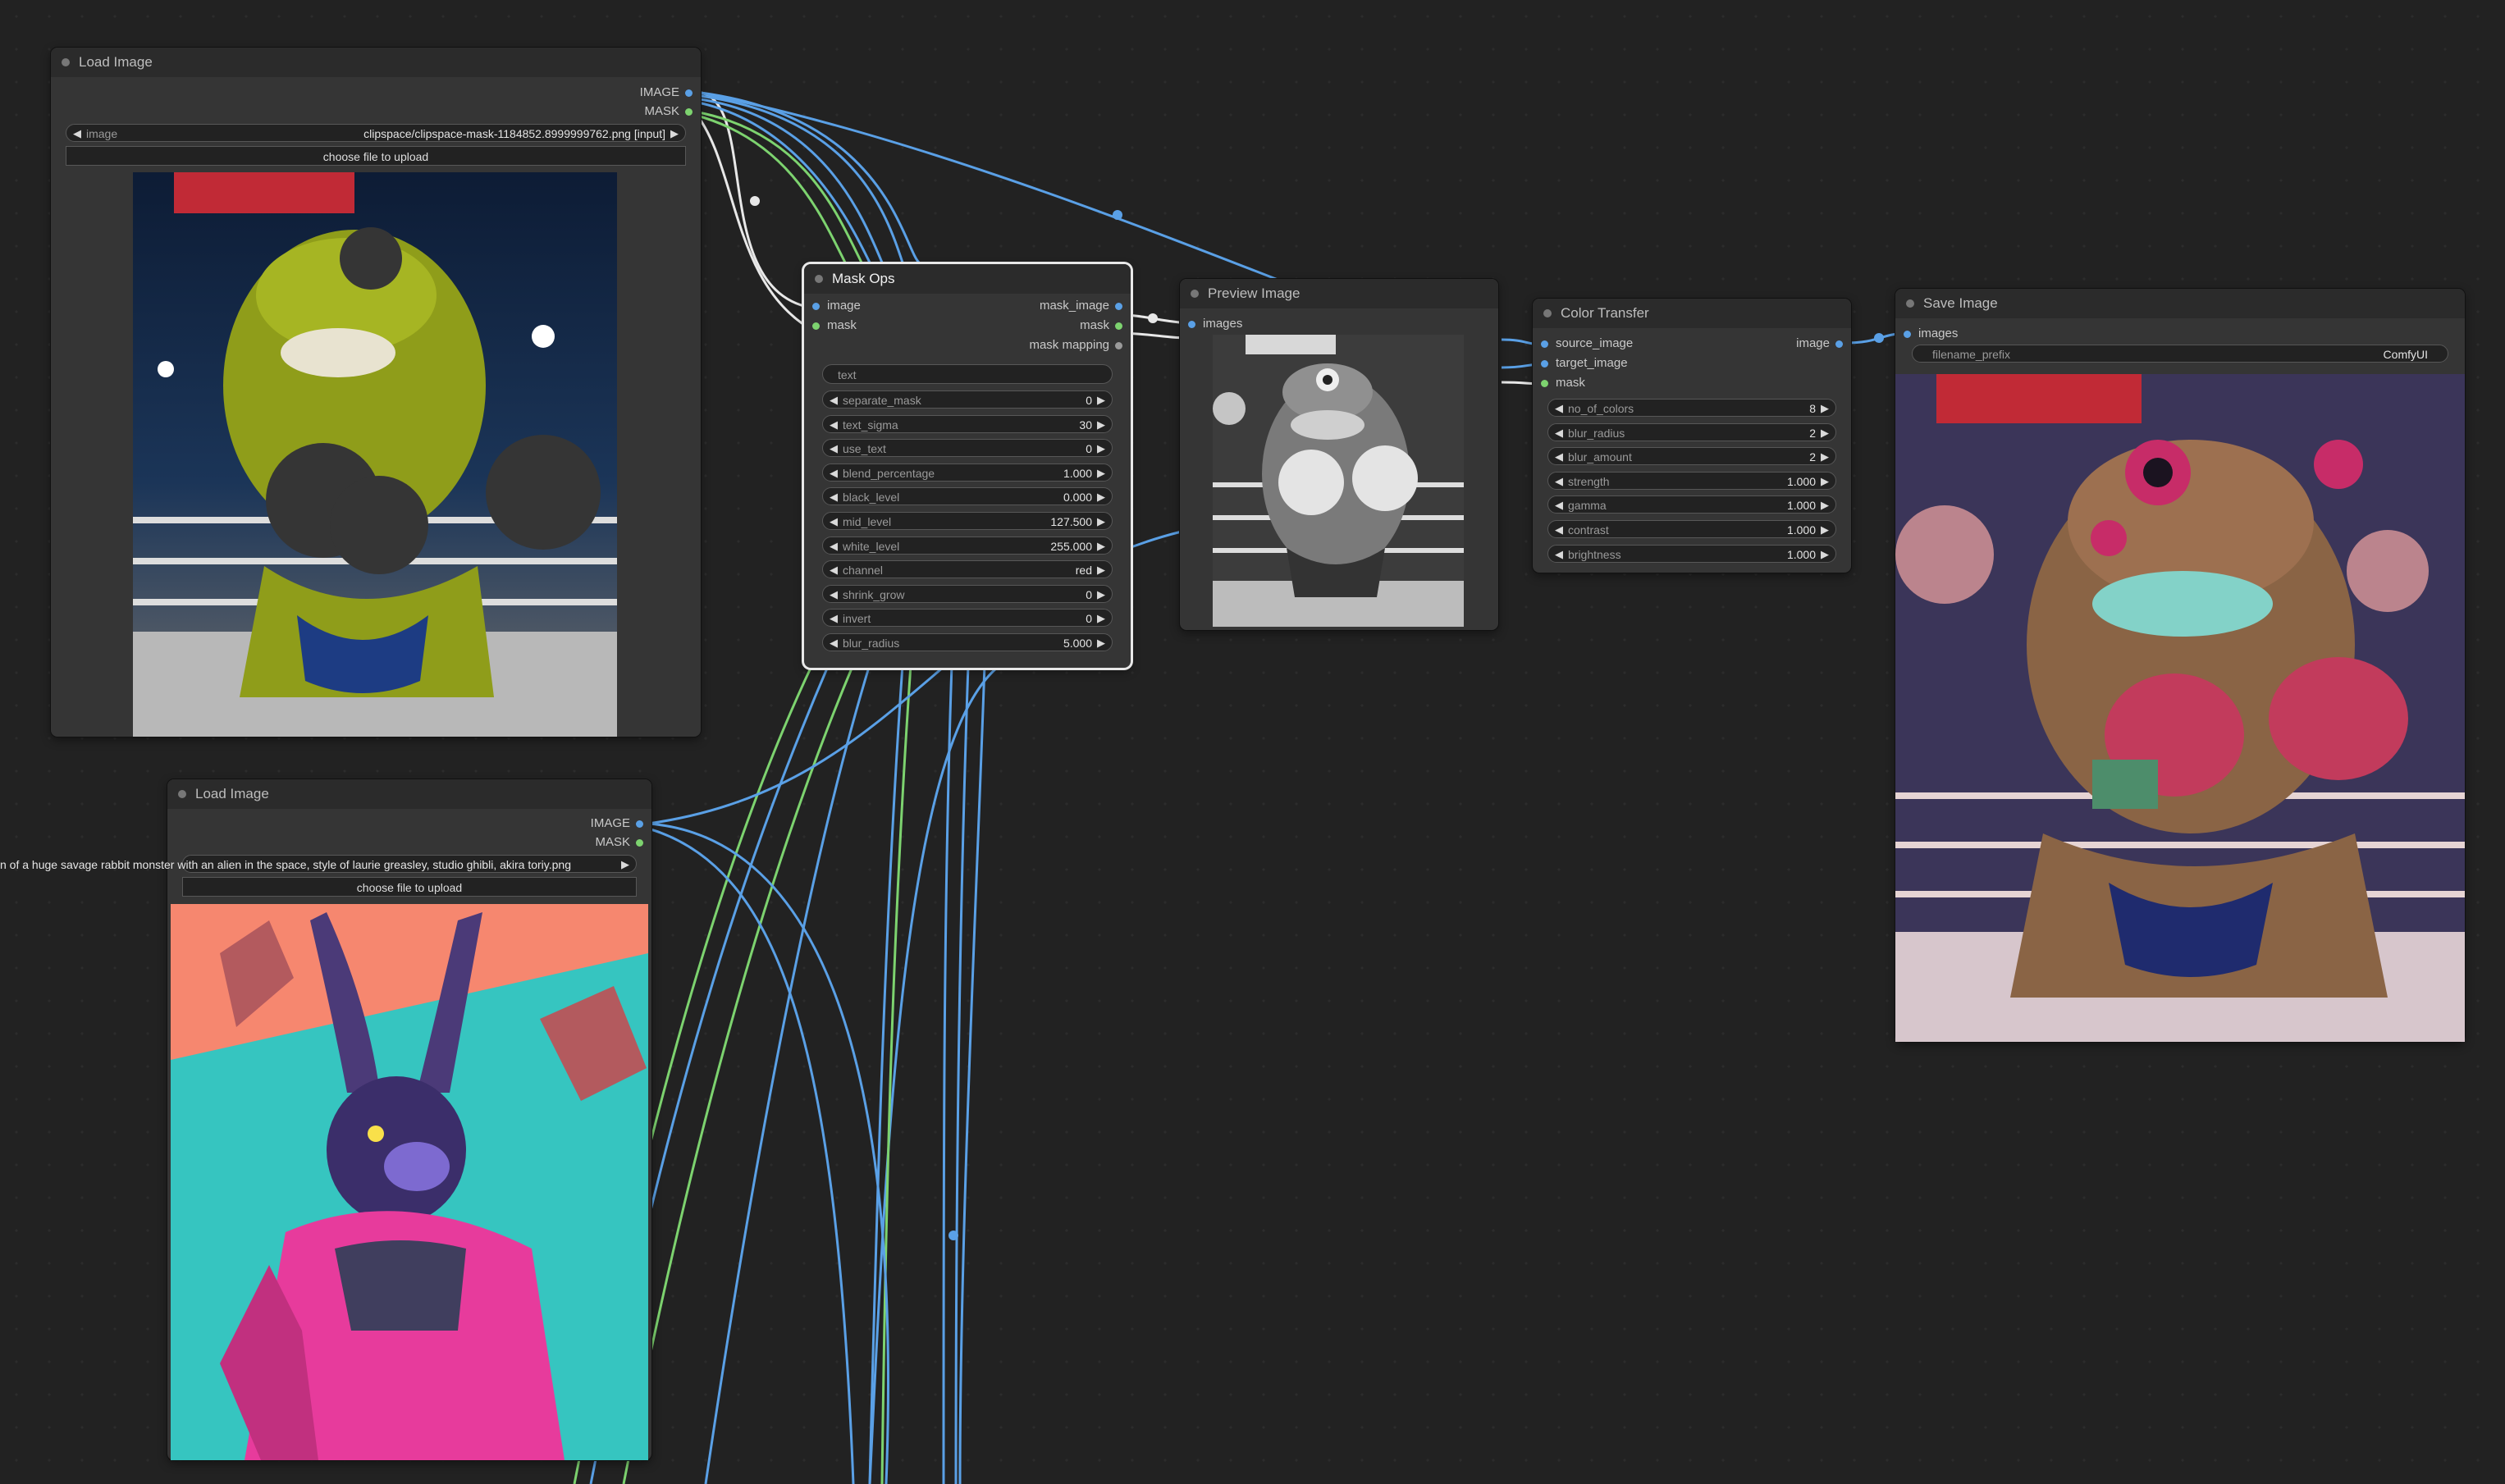 The width and height of the screenshot is (2505, 1484). I want to click on node-title: Mask Ops, so click(968, 279).